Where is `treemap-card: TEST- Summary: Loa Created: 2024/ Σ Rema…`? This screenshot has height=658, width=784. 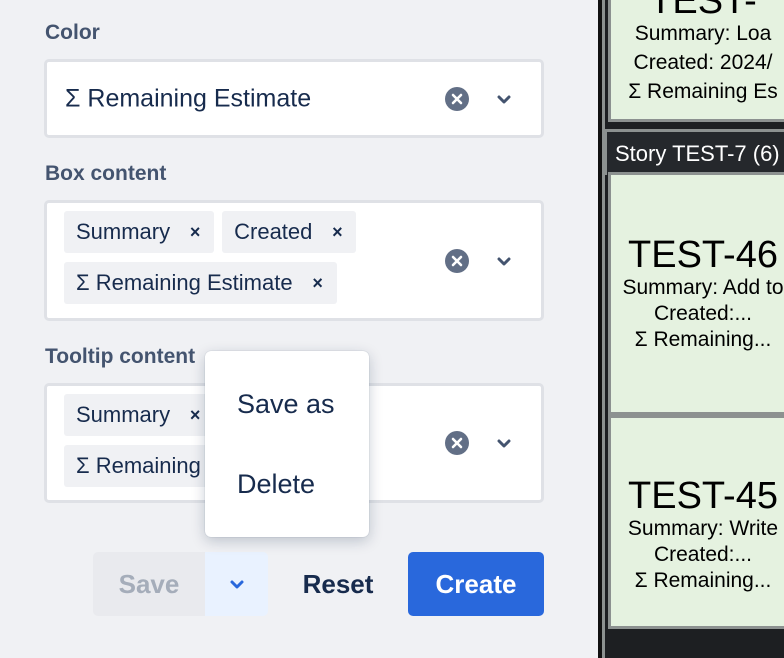 treemap-card: TEST- Summary: Loa Created: 2024/ Σ Rema… is located at coordinates (696, 61).